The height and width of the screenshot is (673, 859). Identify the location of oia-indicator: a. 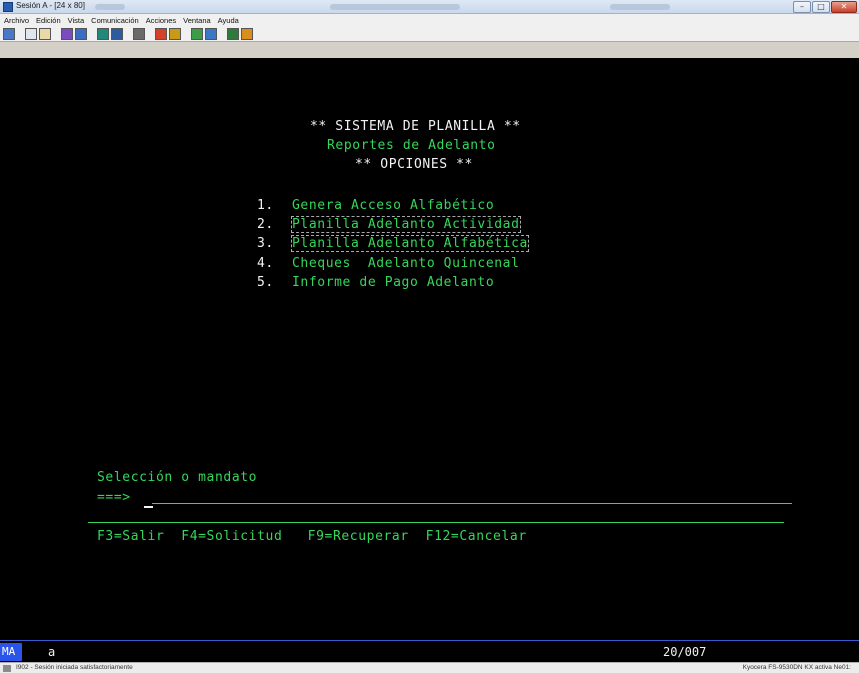
(52, 652).